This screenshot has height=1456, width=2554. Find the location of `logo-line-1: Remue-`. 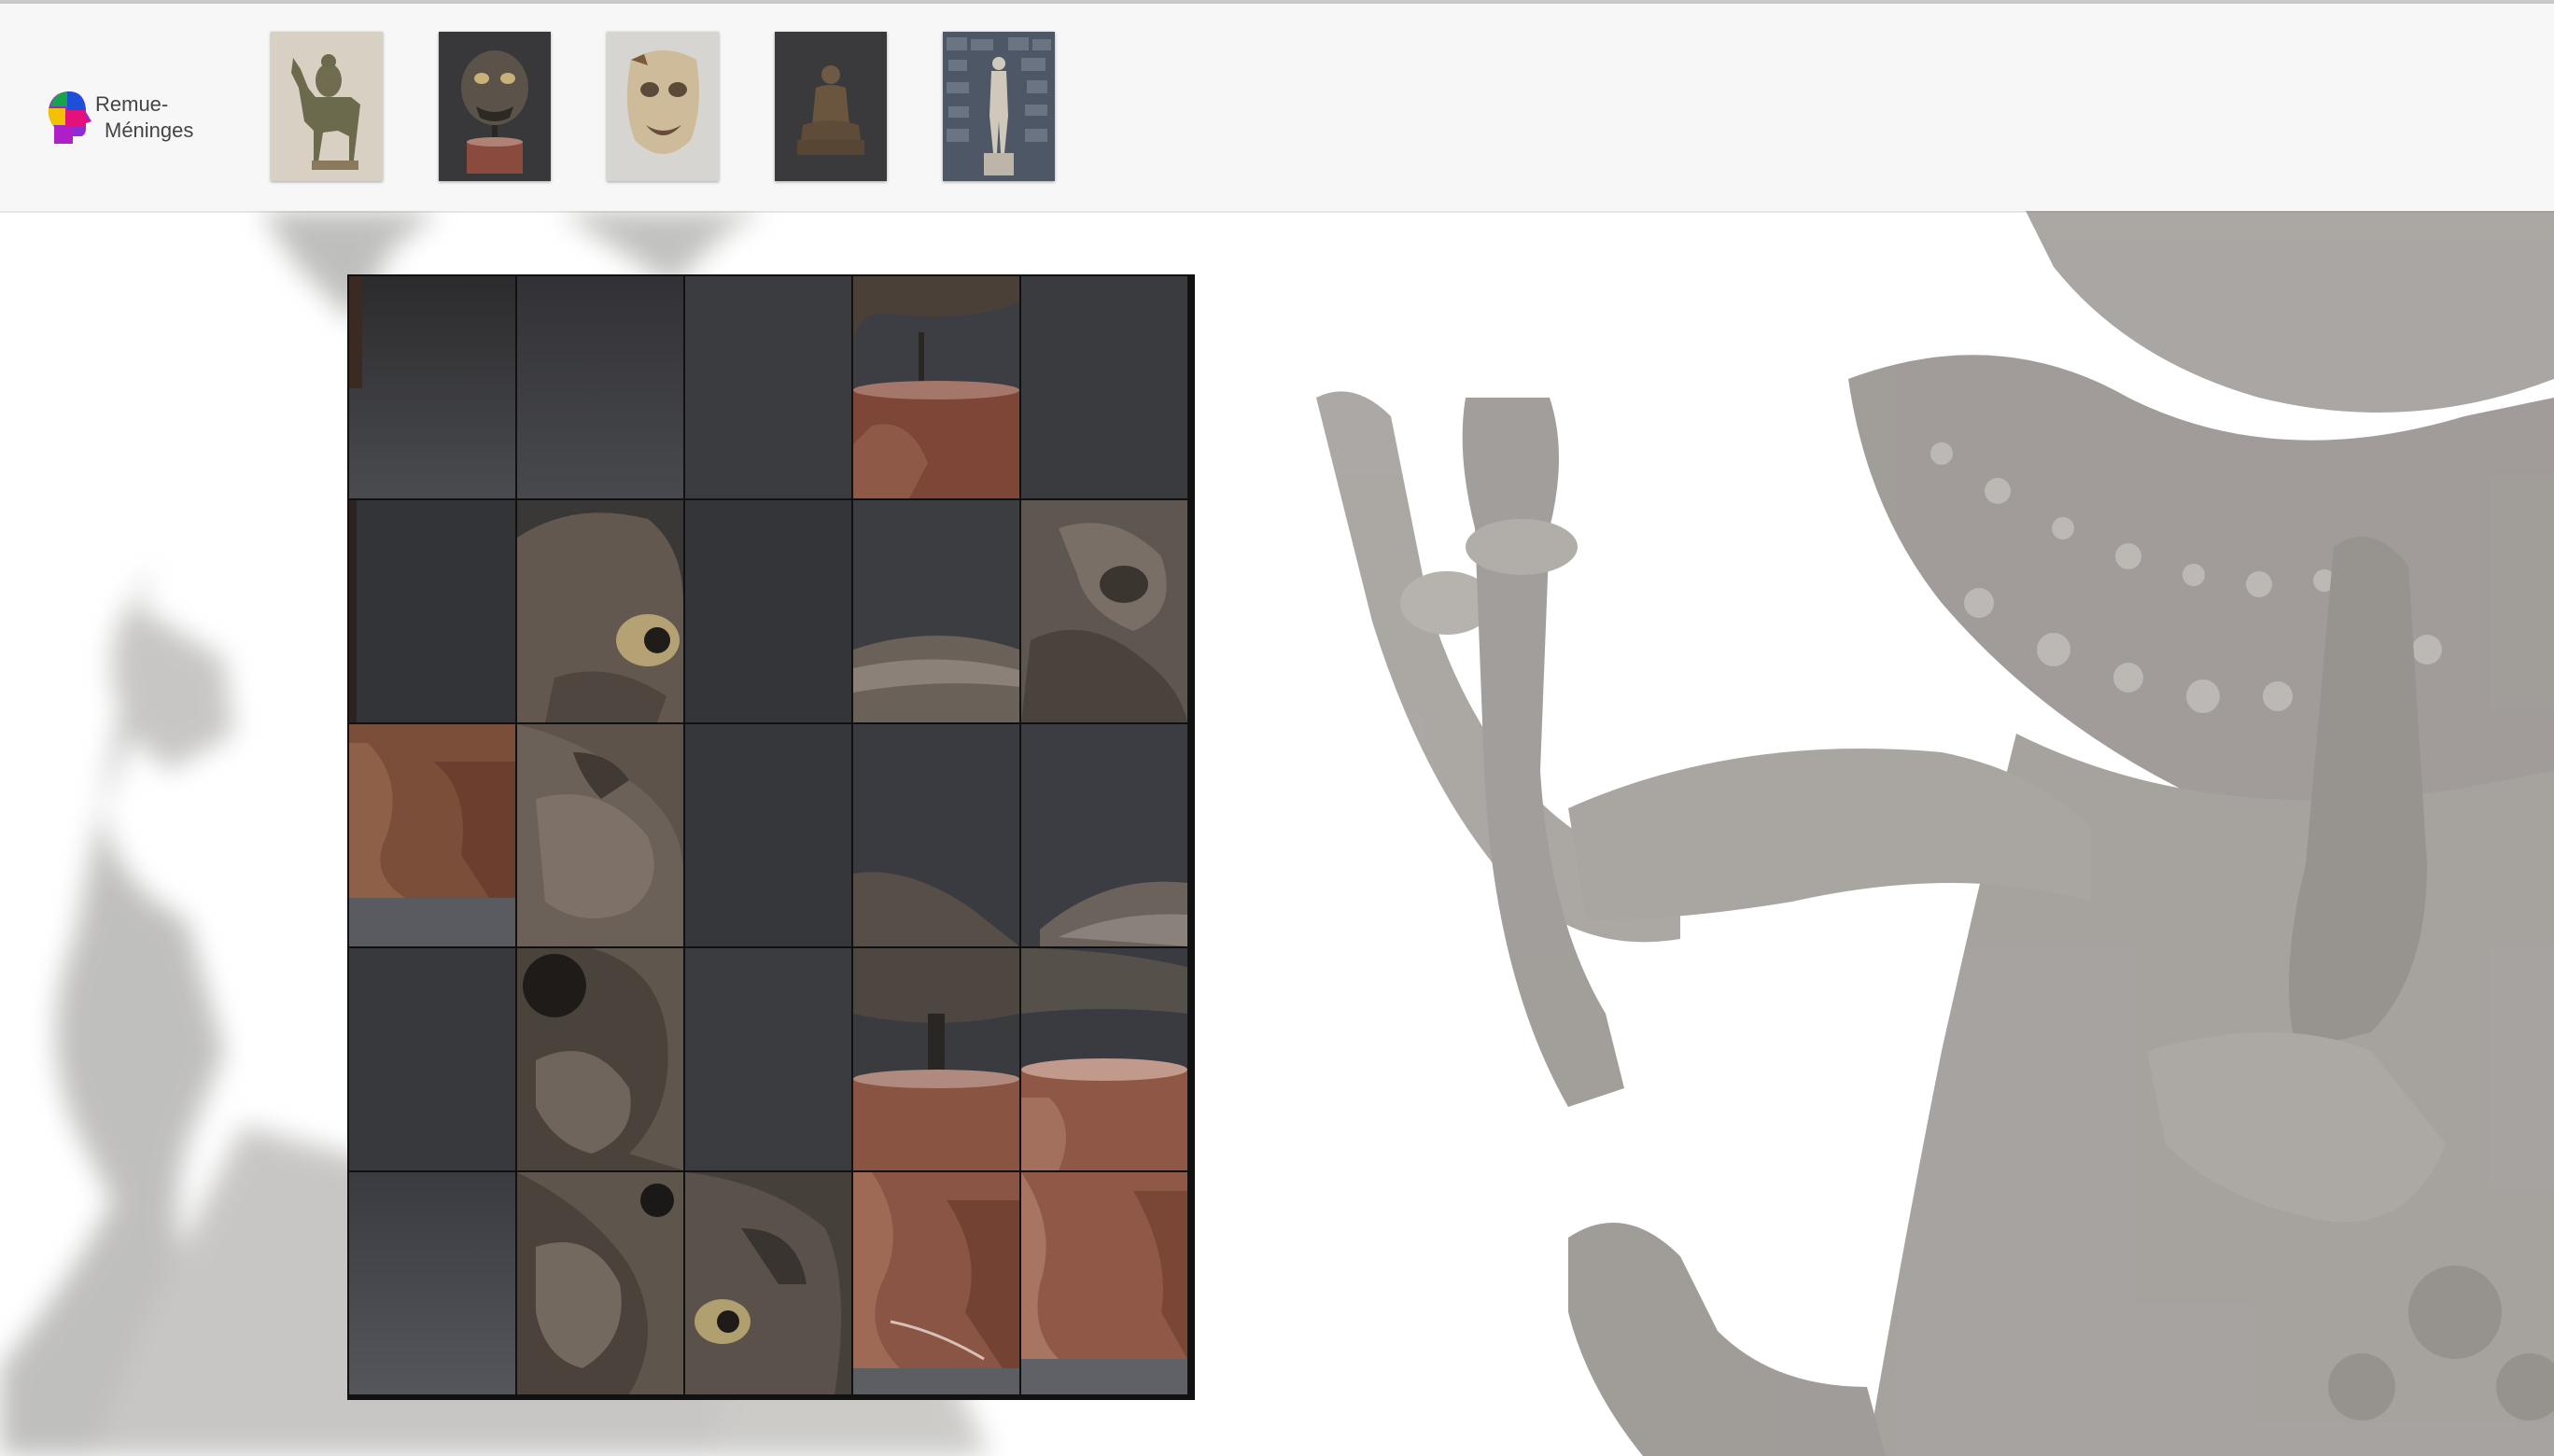

logo-line-1: Remue- is located at coordinates (132, 104).